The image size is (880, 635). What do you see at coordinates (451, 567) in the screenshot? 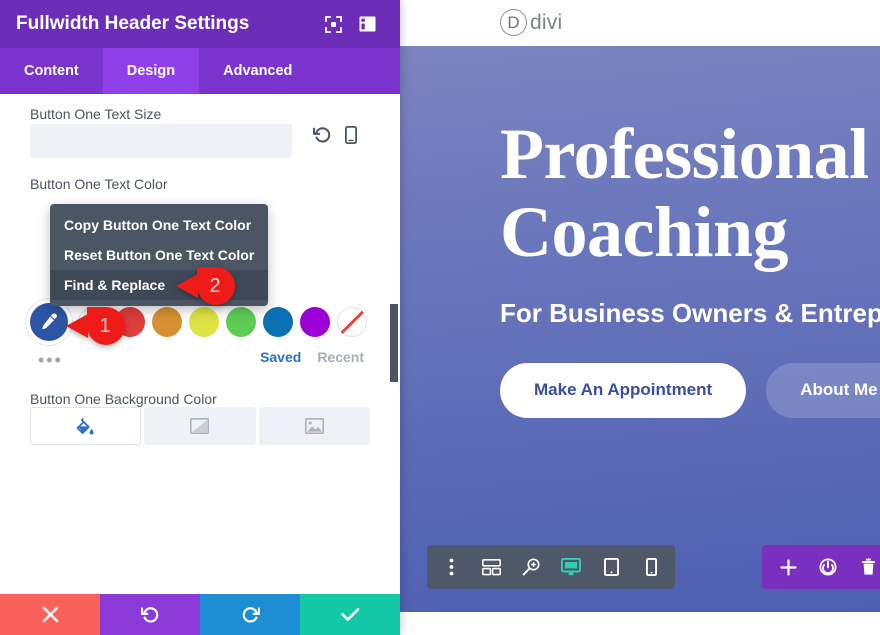
I see `more-options-icon` at bounding box center [451, 567].